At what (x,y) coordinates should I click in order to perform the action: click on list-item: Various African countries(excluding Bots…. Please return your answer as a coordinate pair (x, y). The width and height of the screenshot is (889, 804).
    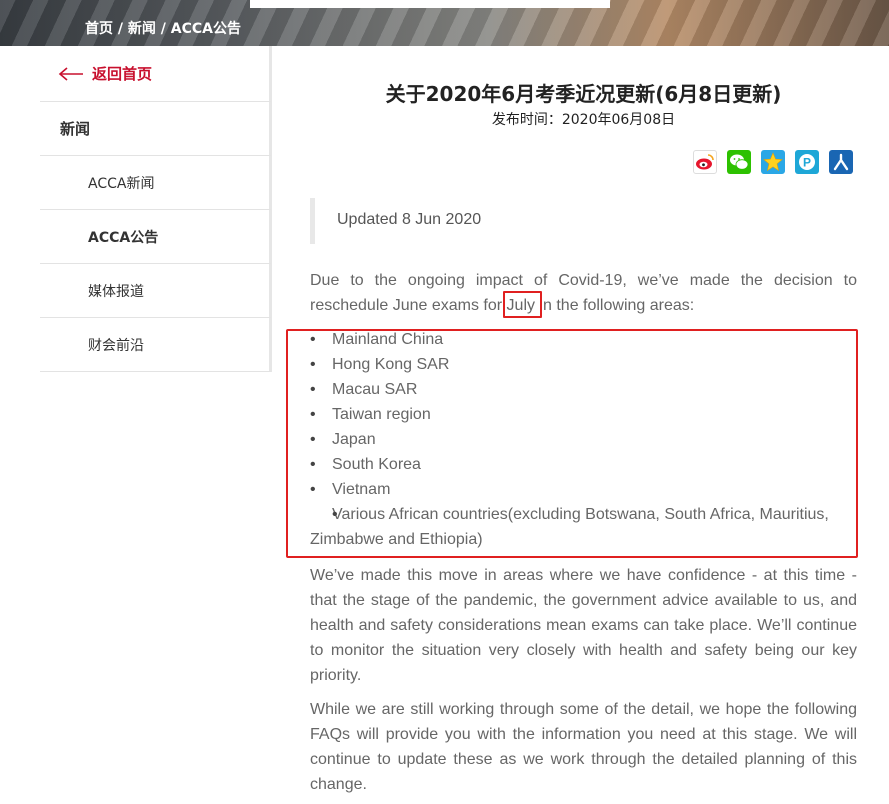
    Looking at the image, I should click on (583, 527).